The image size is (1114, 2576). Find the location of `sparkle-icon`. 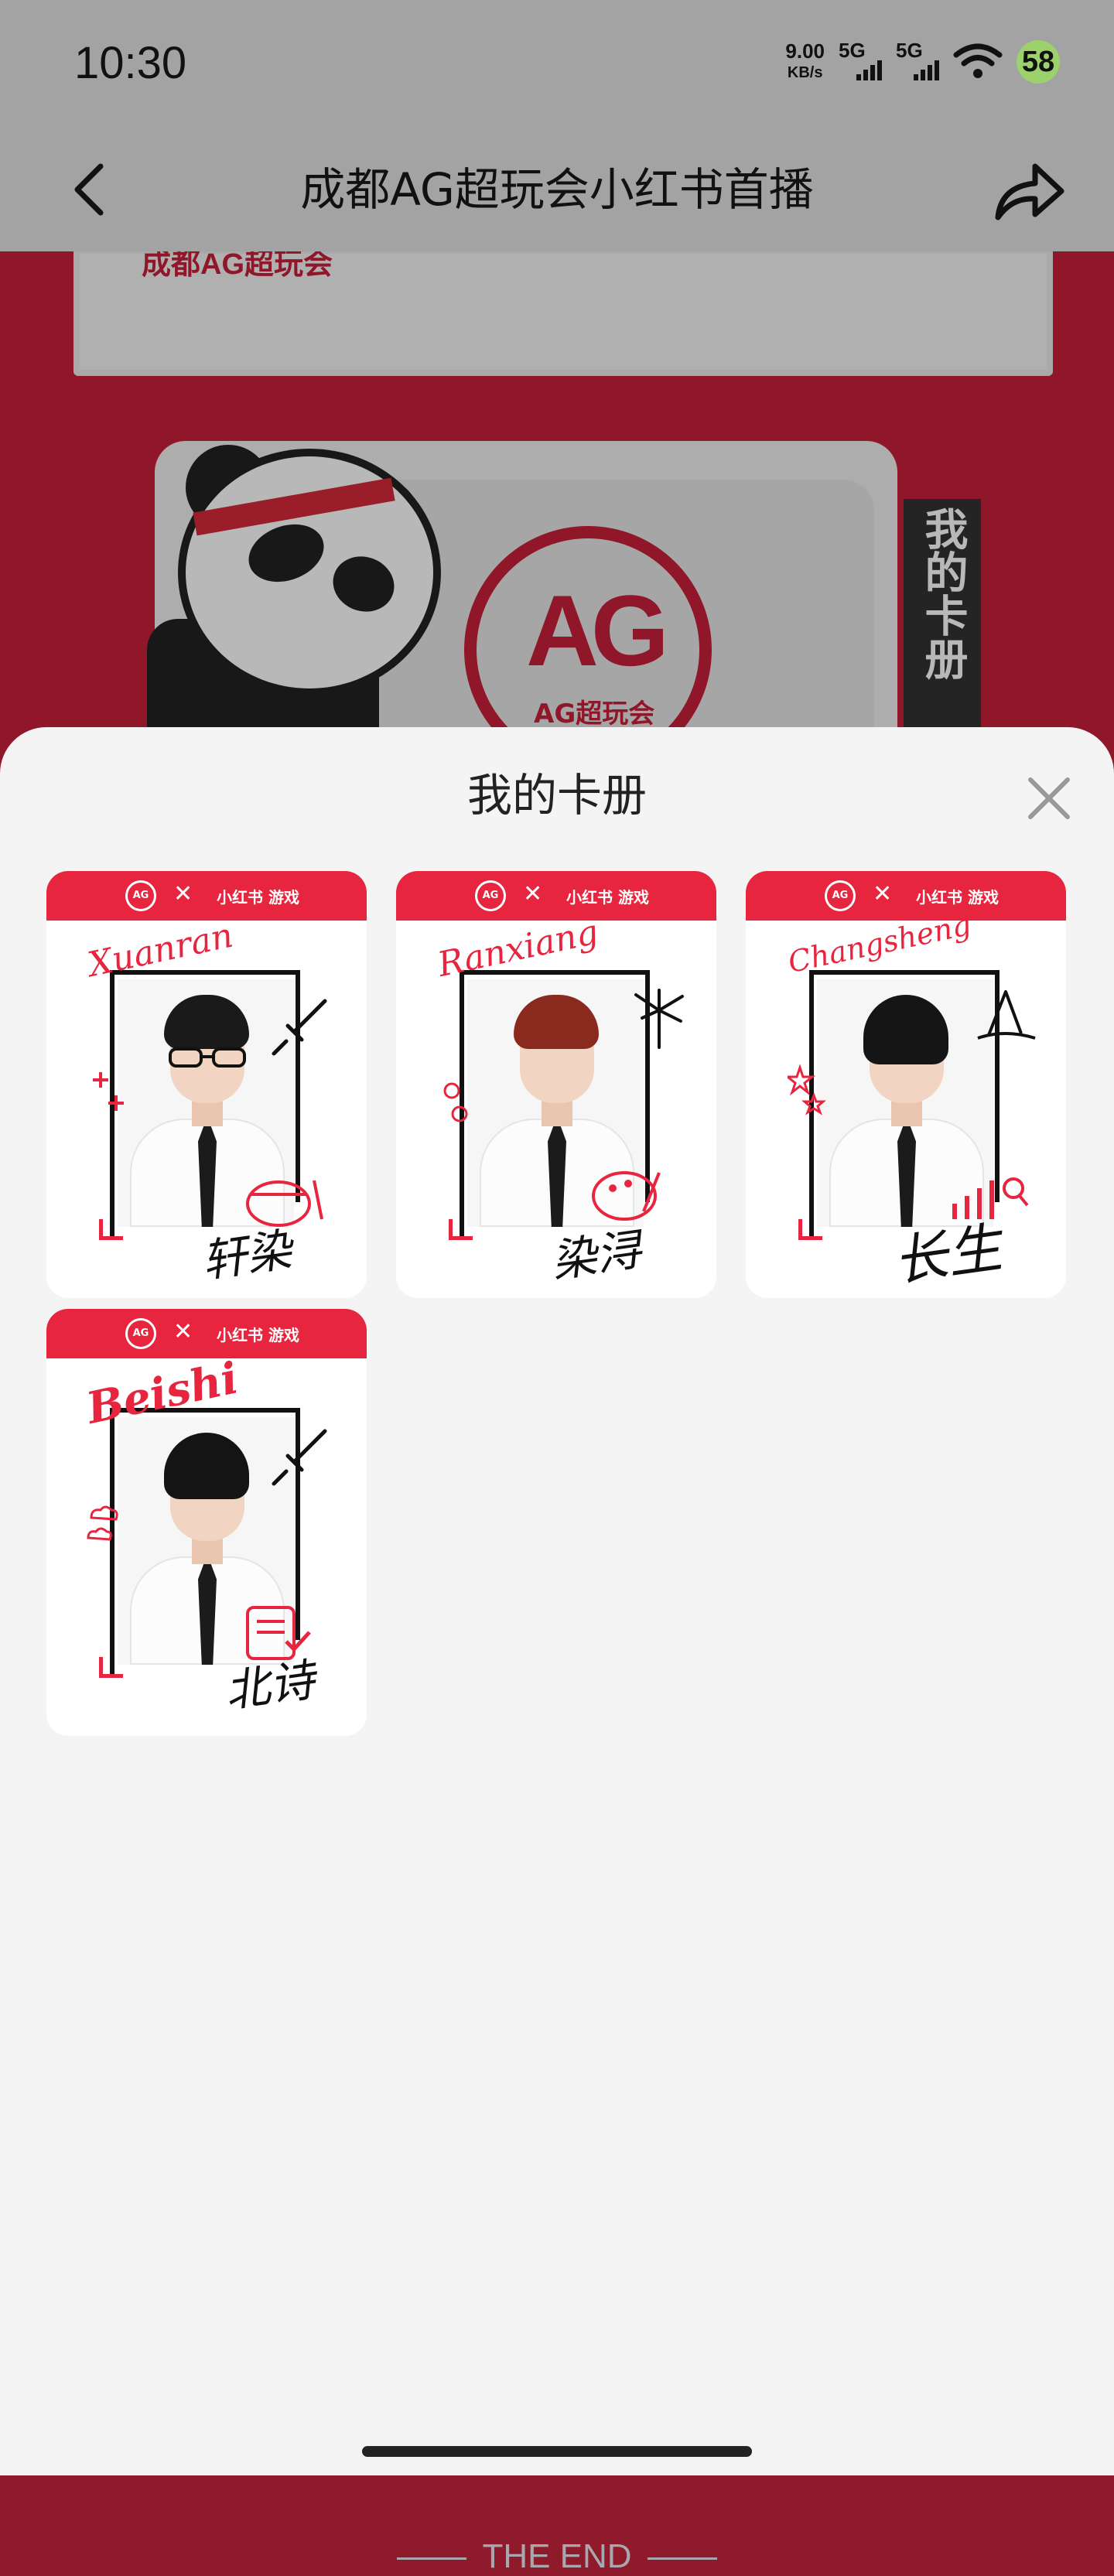

sparkle-icon is located at coordinates (108, 1091).